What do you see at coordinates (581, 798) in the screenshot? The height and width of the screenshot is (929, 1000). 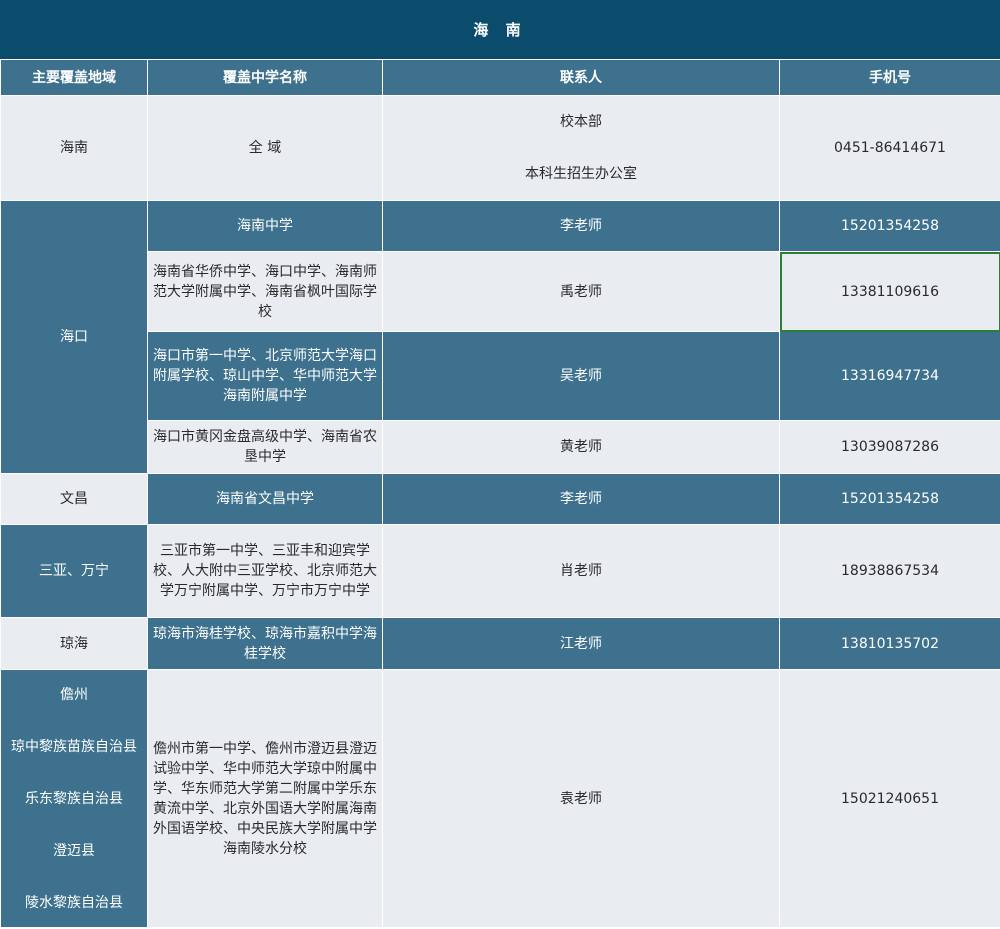 I see `contact-cell: 袁老师` at bounding box center [581, 798].